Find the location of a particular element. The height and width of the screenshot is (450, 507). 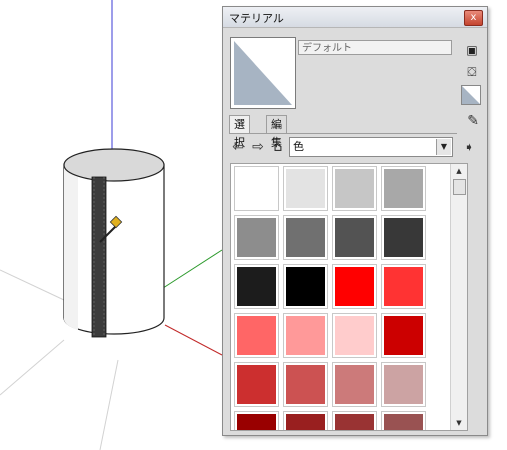

tab-edit: 編集 is located at coordinates (276, 132).